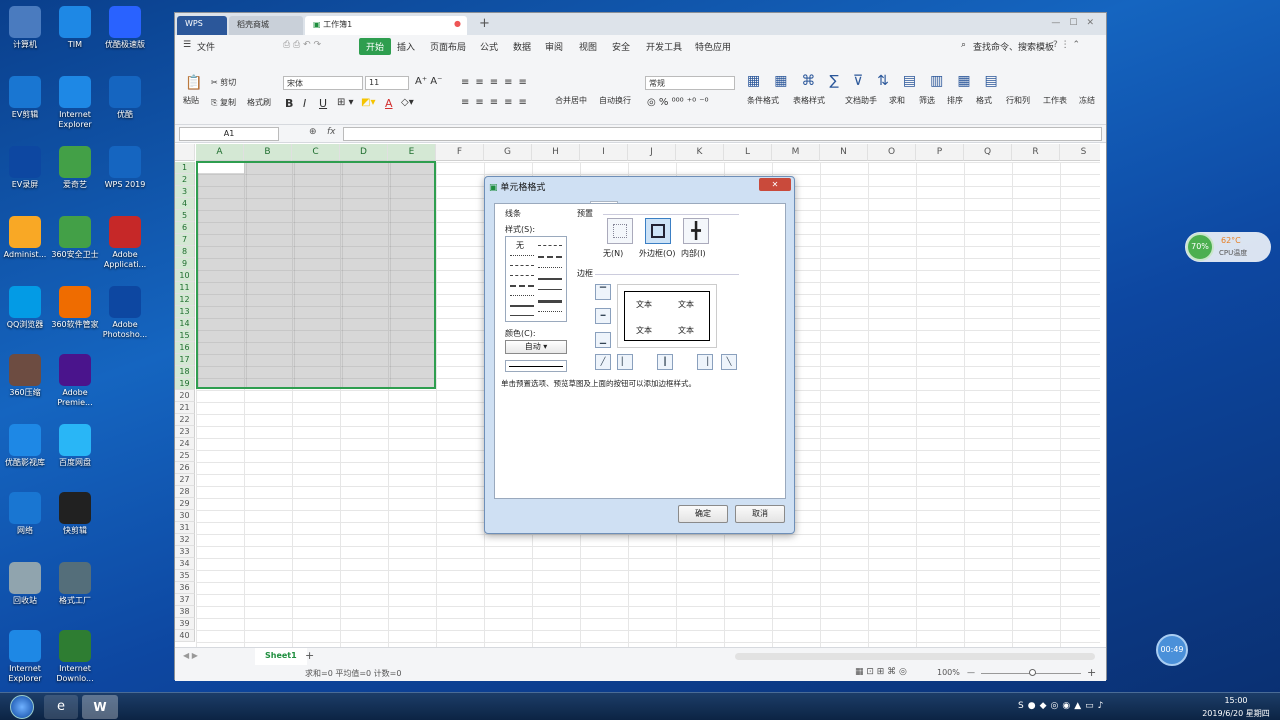 This screenshot has height=720, width=1280. I want to click on row-header: 37, so click(185, 600).